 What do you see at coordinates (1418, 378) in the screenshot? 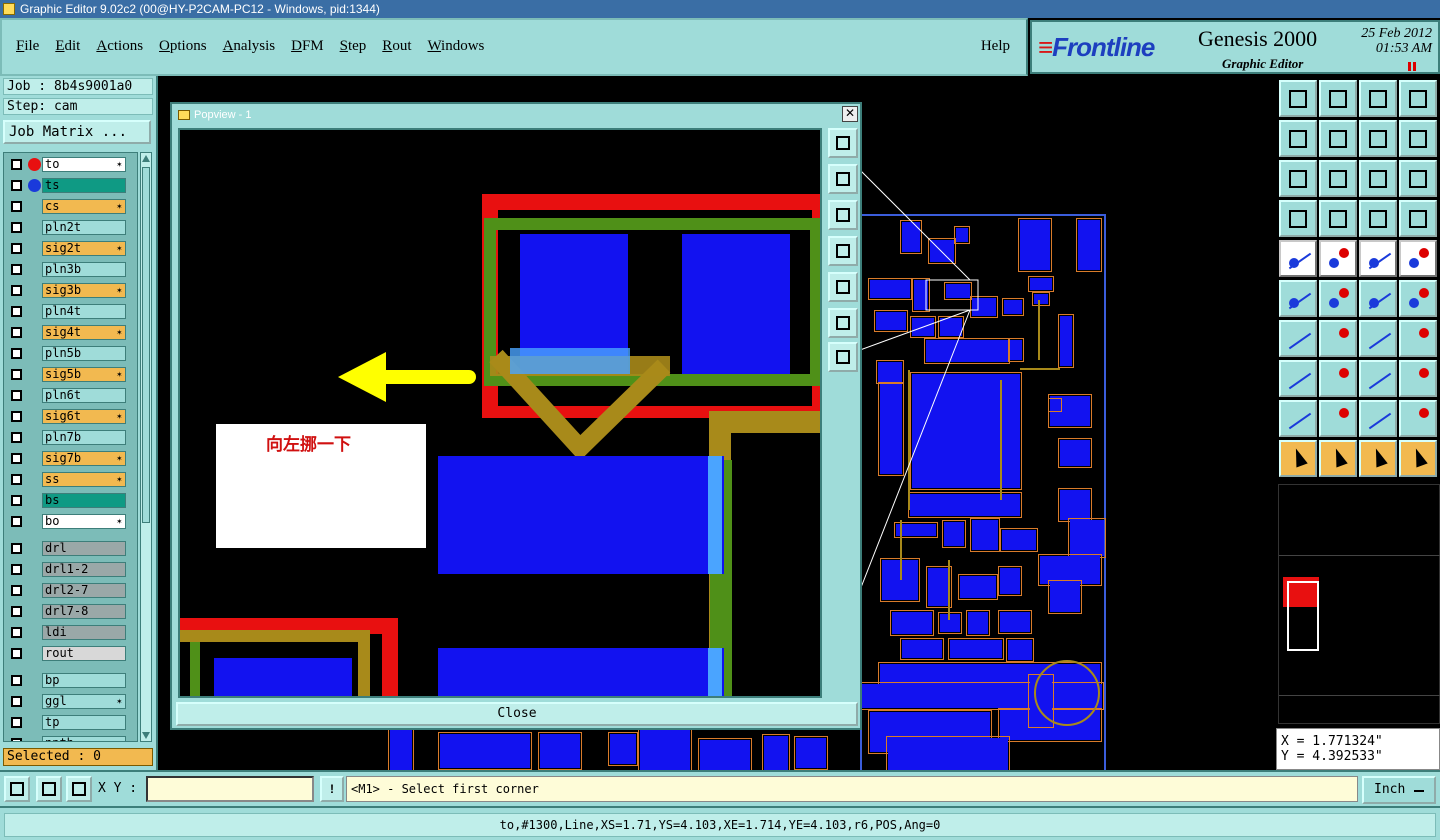
I see `reshape-button` at bounding box center [1418, 378].